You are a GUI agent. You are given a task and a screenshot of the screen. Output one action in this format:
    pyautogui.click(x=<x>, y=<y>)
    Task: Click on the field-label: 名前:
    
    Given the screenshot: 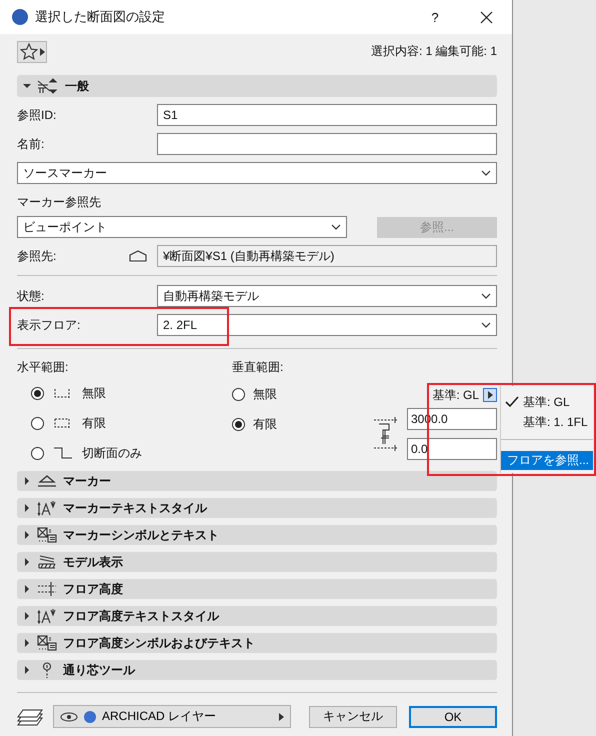 What is the action you would take?
    pyautogui.click(x=31, y=144)
    